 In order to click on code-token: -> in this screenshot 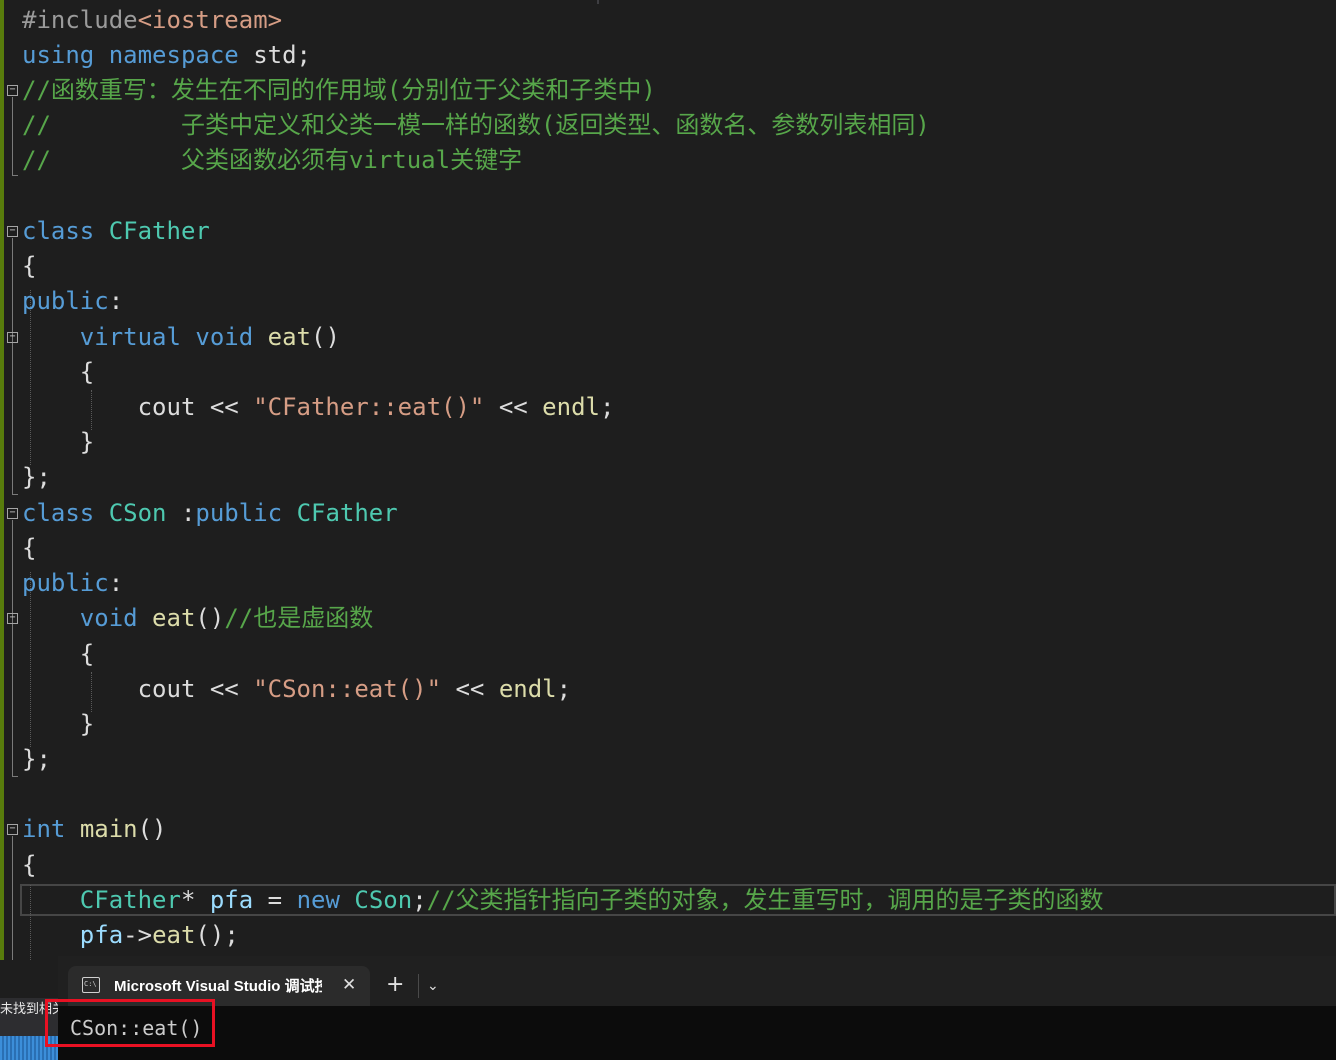, I will do `click(138, 935)`.